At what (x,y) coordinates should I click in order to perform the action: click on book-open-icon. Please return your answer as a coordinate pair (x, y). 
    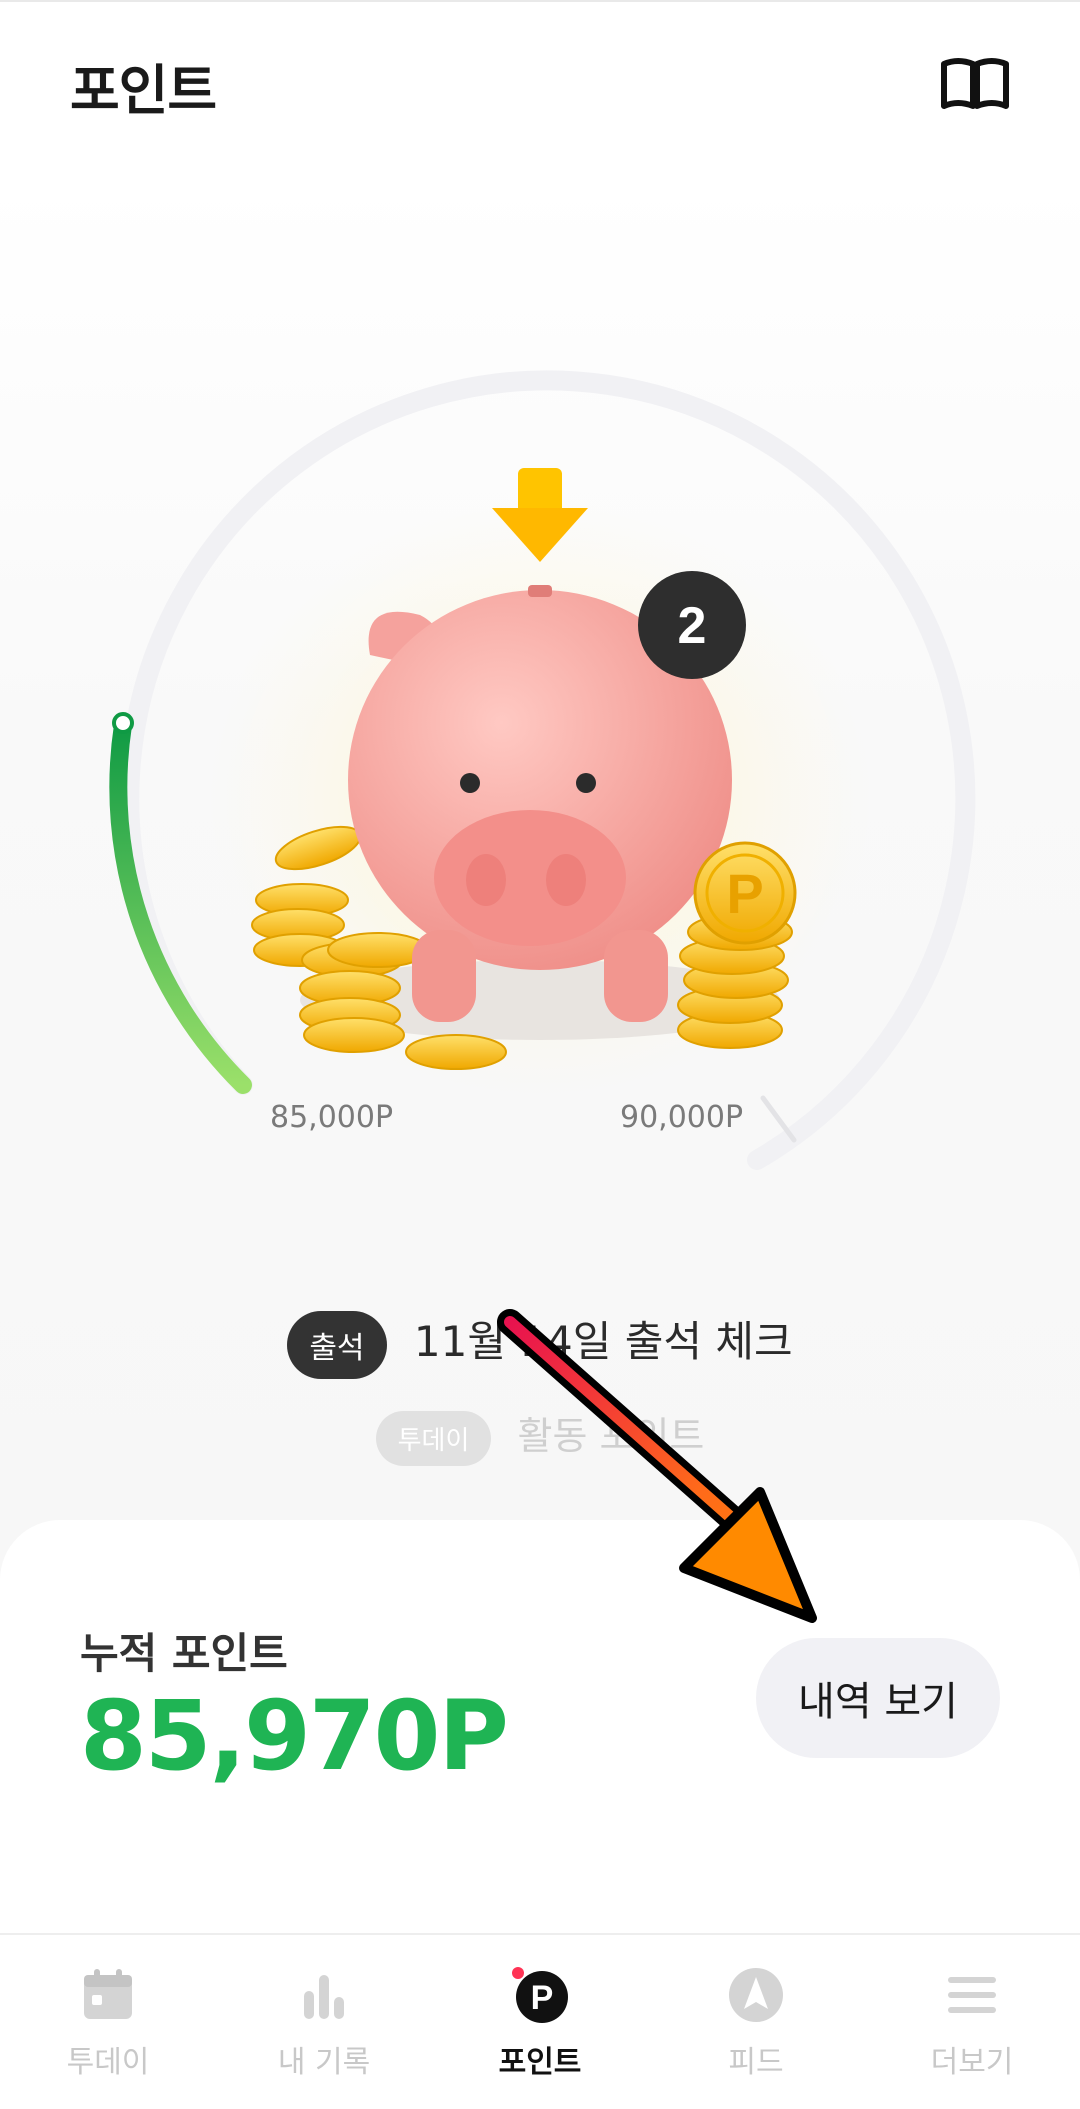
    Looking at the image, I should click on (975, 84).